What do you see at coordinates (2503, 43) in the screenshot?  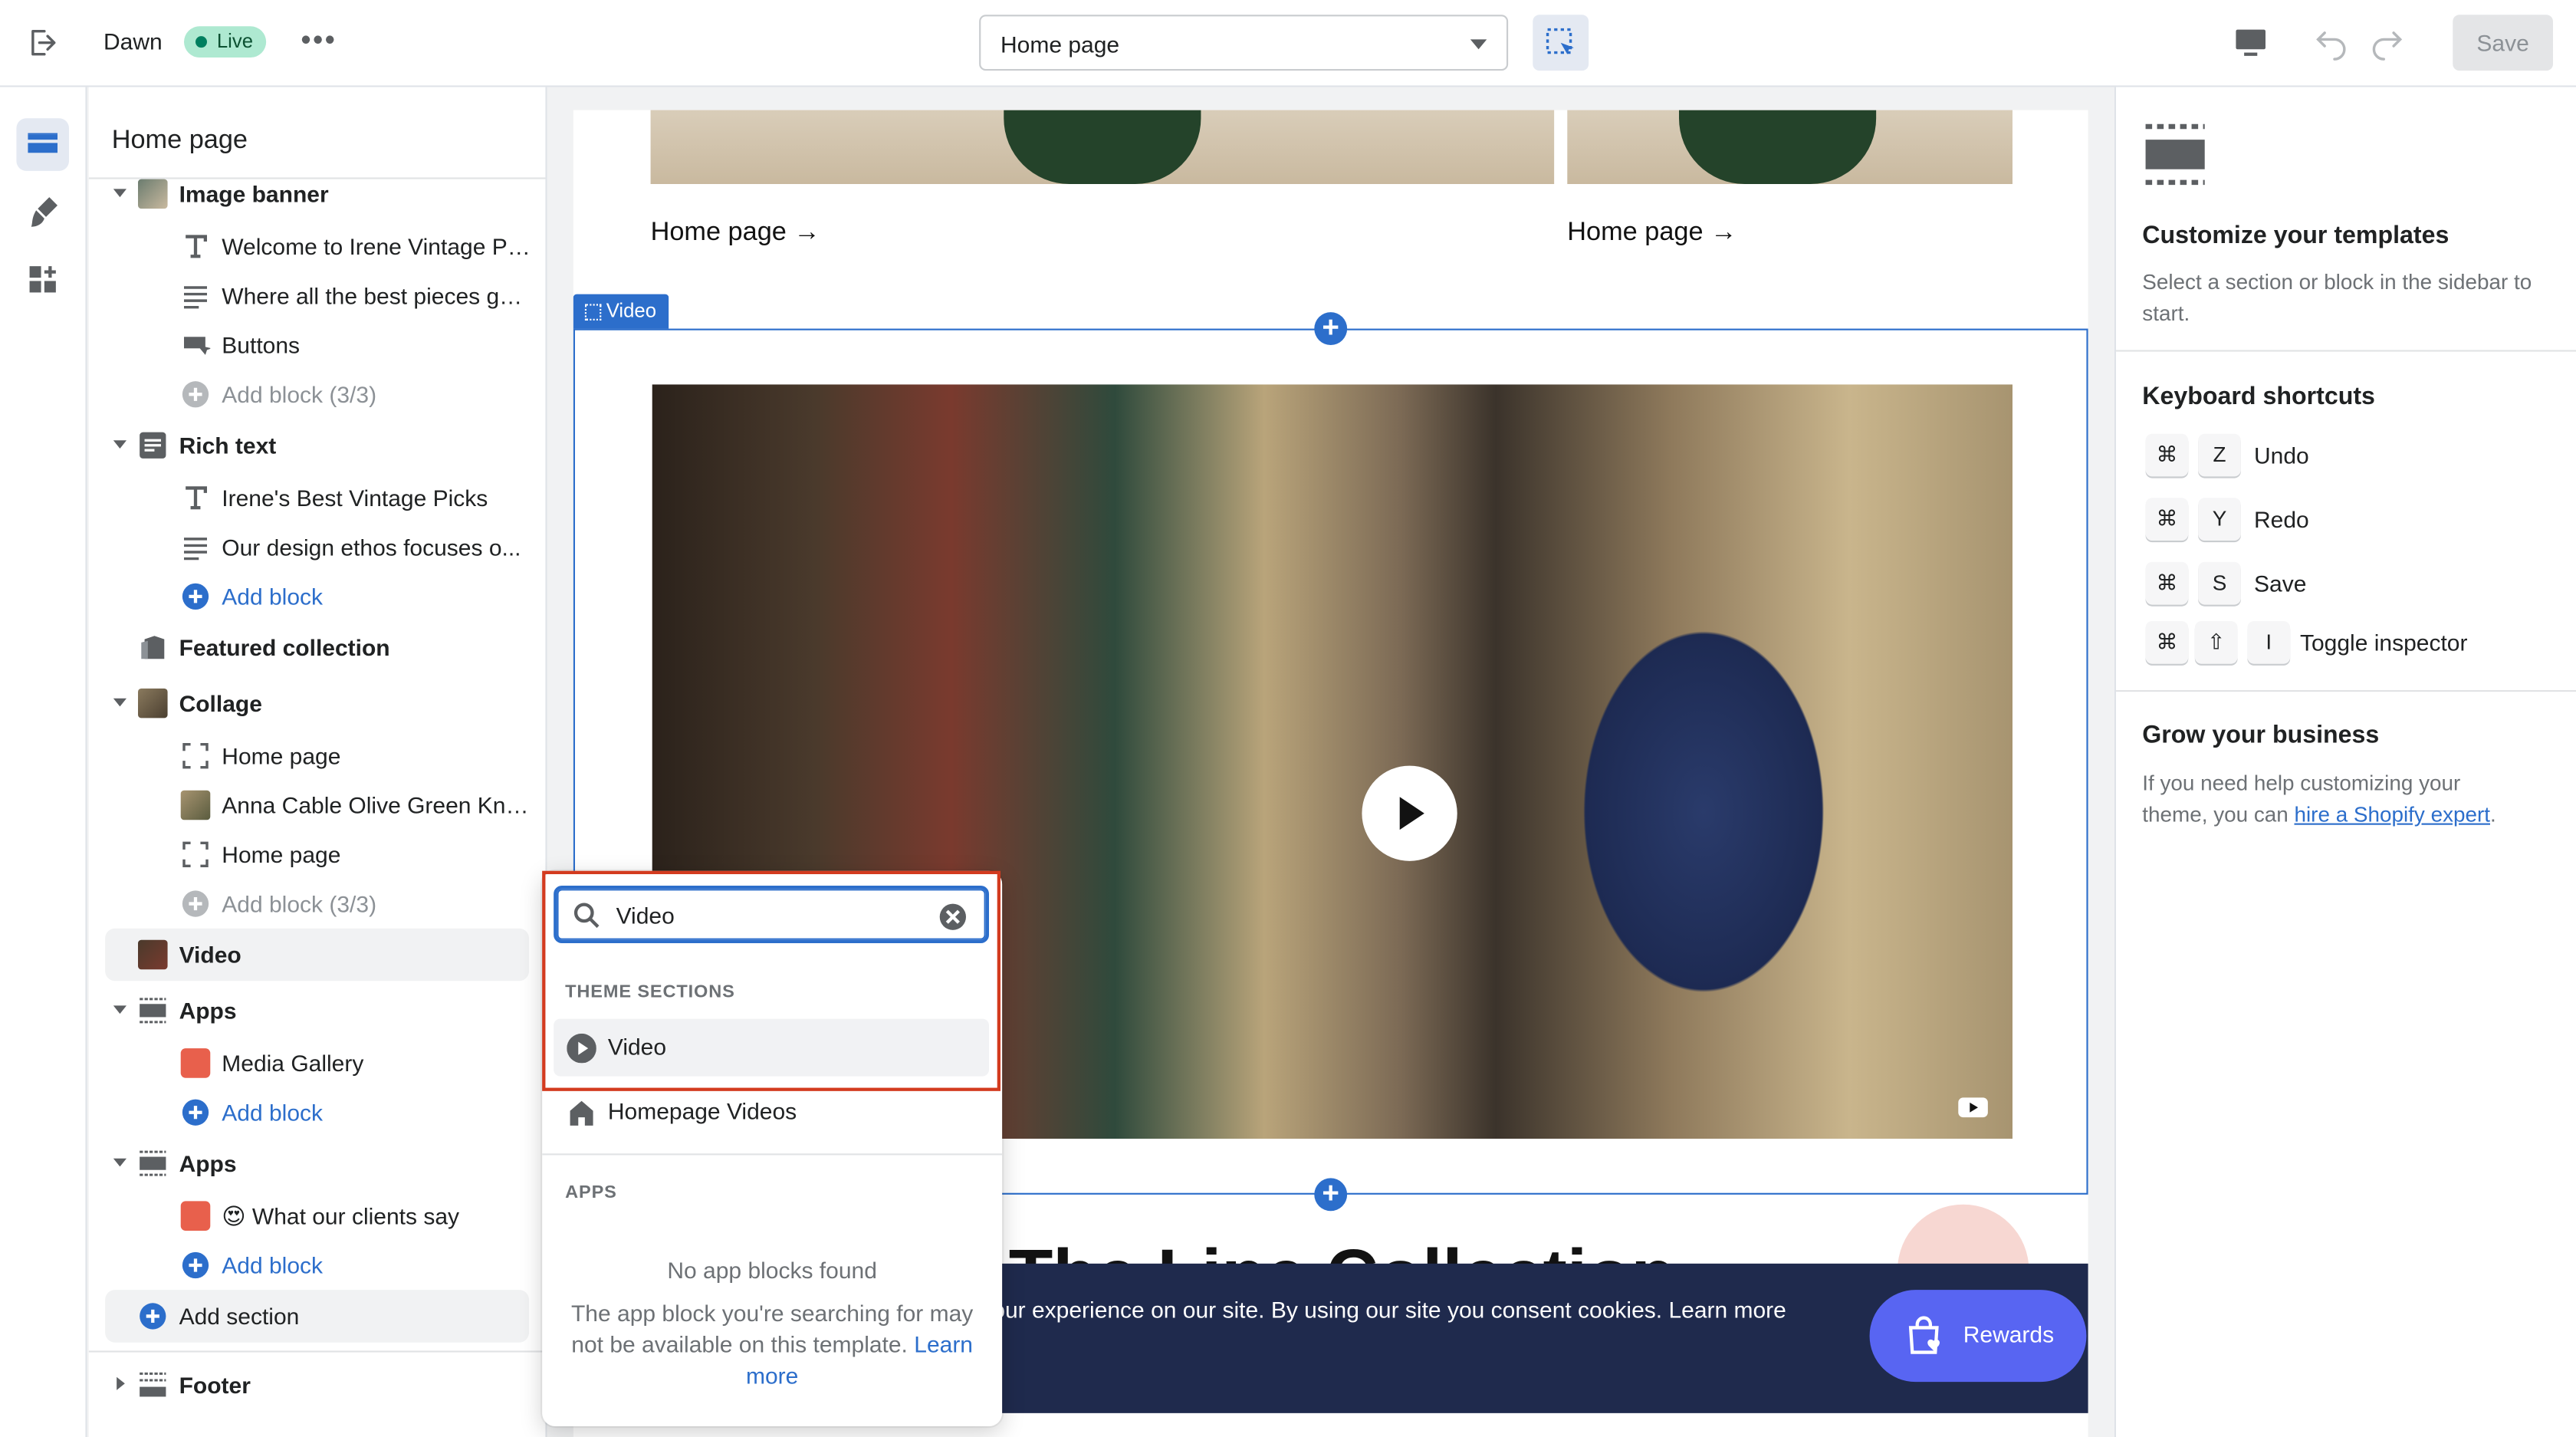 I see `save-button: Save` at bounding box center [2503, 43].